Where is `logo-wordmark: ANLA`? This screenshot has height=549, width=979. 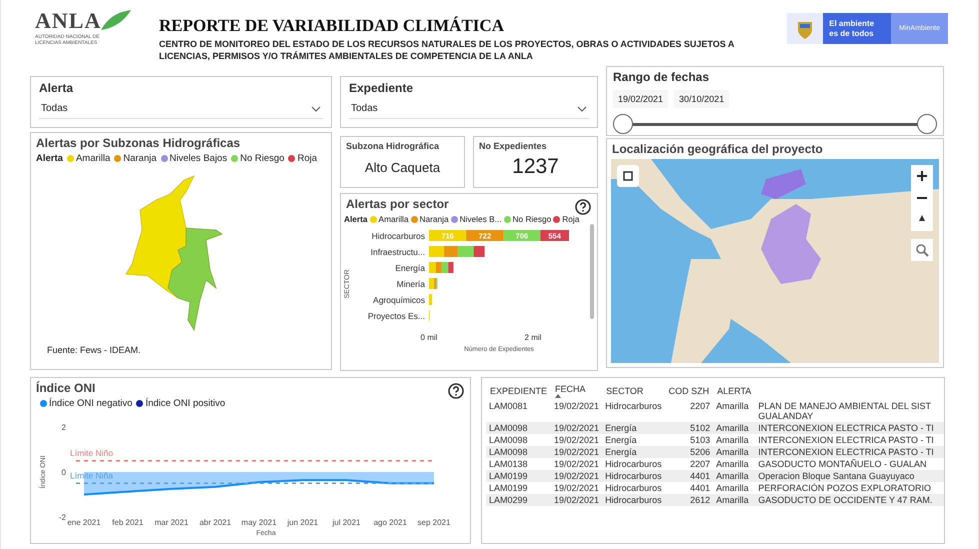 logo-wordmark: ANLA is located at coordinates (68, 21).